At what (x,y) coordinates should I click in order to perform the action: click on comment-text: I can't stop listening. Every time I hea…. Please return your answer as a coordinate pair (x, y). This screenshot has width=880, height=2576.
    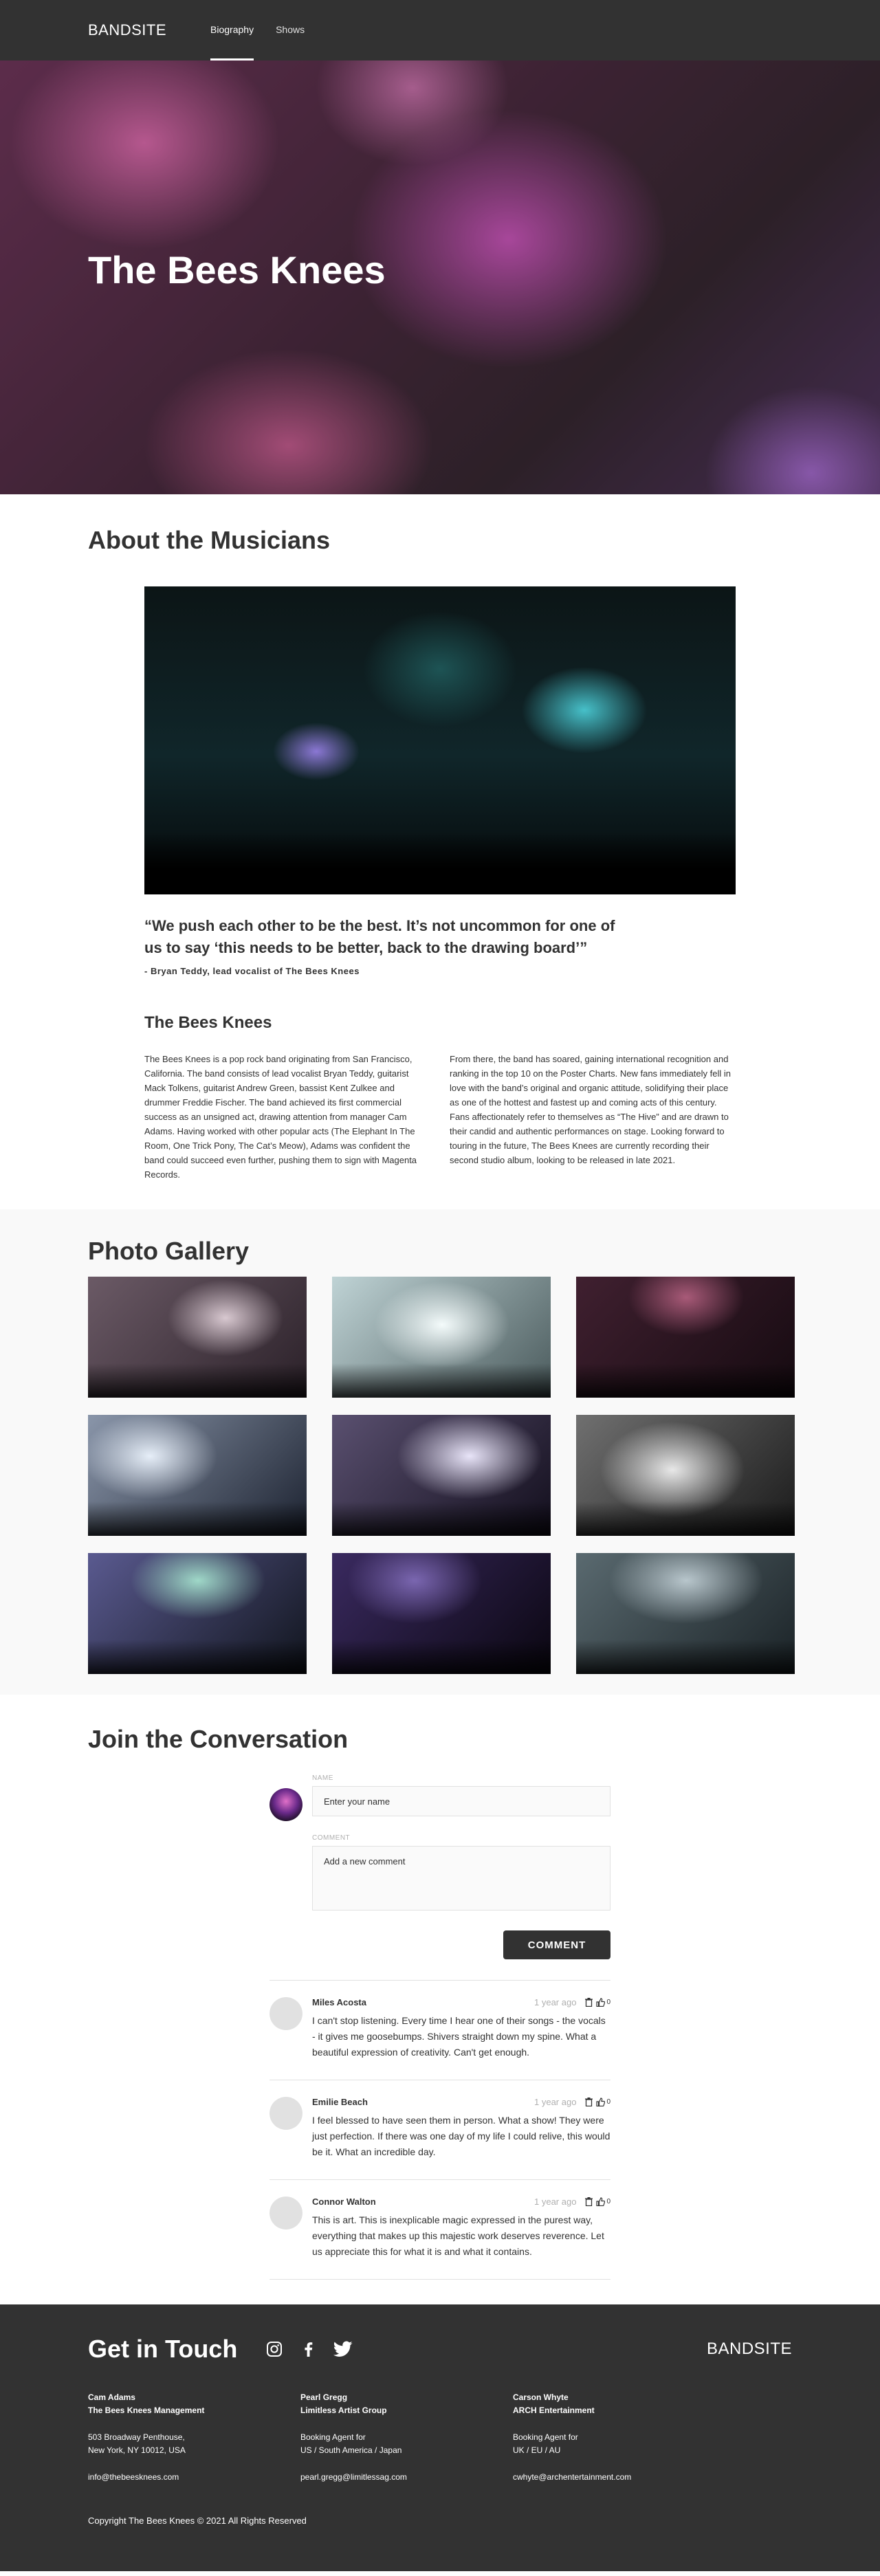
    Looking at the image, I should click on (459, 2036).